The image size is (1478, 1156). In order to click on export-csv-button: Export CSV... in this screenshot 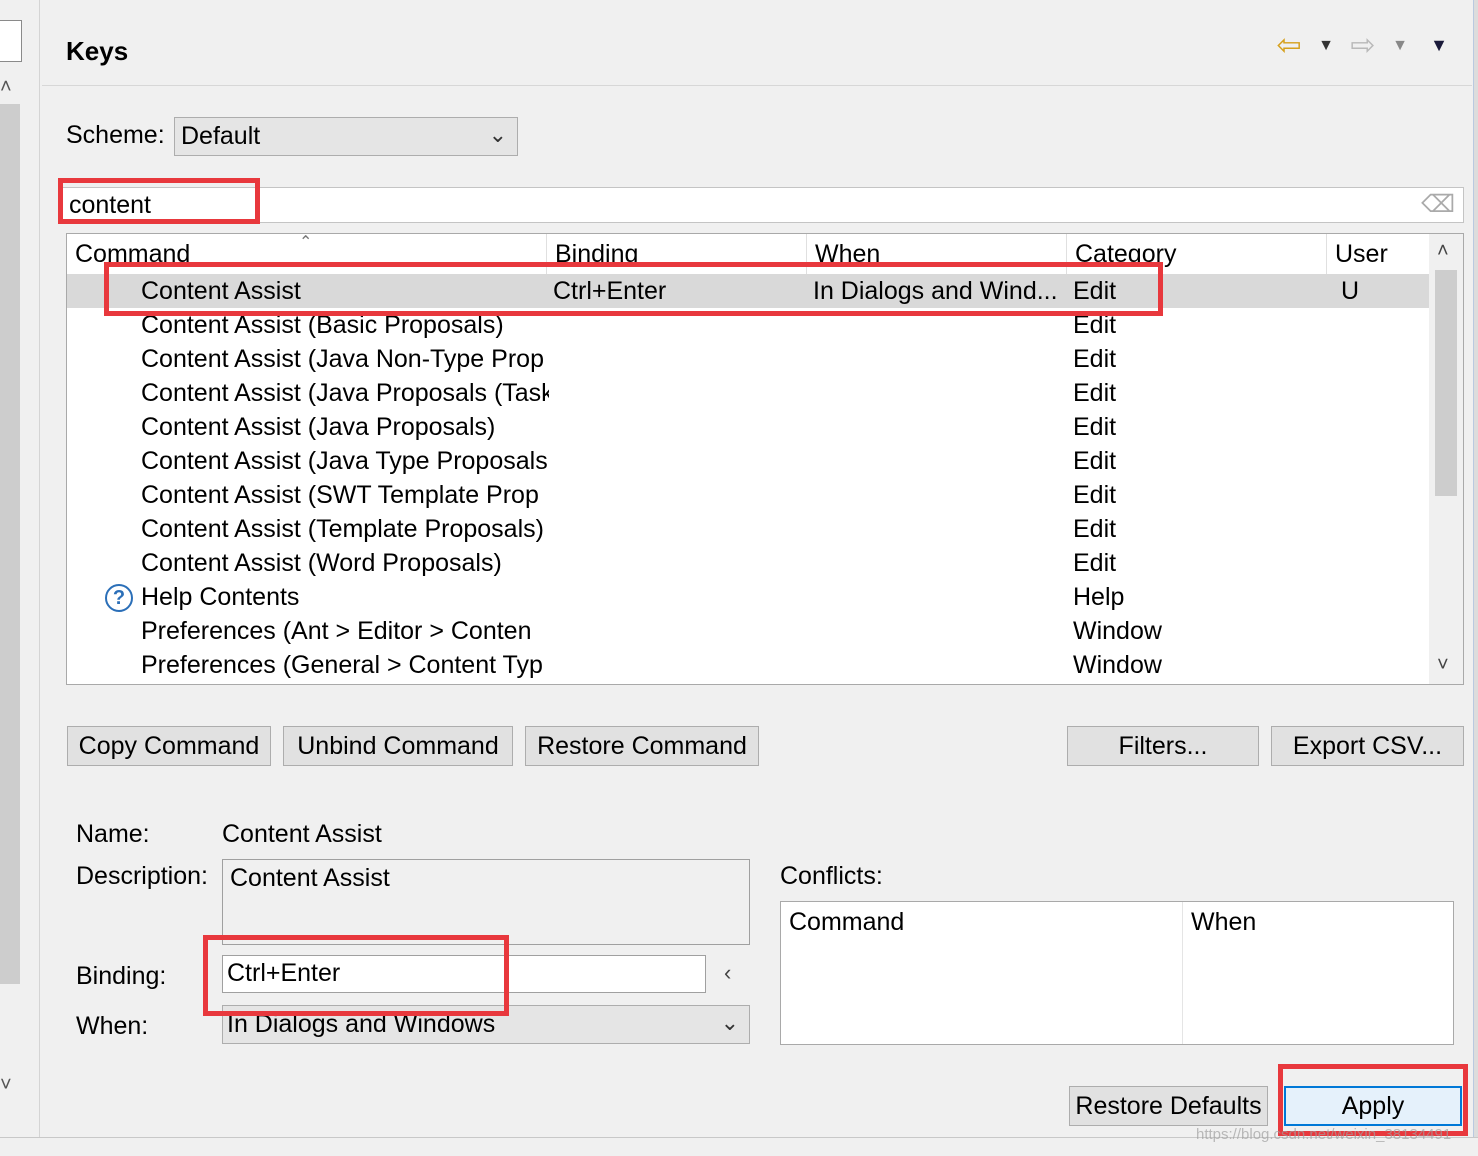, I will do `click(1367, 746)`.